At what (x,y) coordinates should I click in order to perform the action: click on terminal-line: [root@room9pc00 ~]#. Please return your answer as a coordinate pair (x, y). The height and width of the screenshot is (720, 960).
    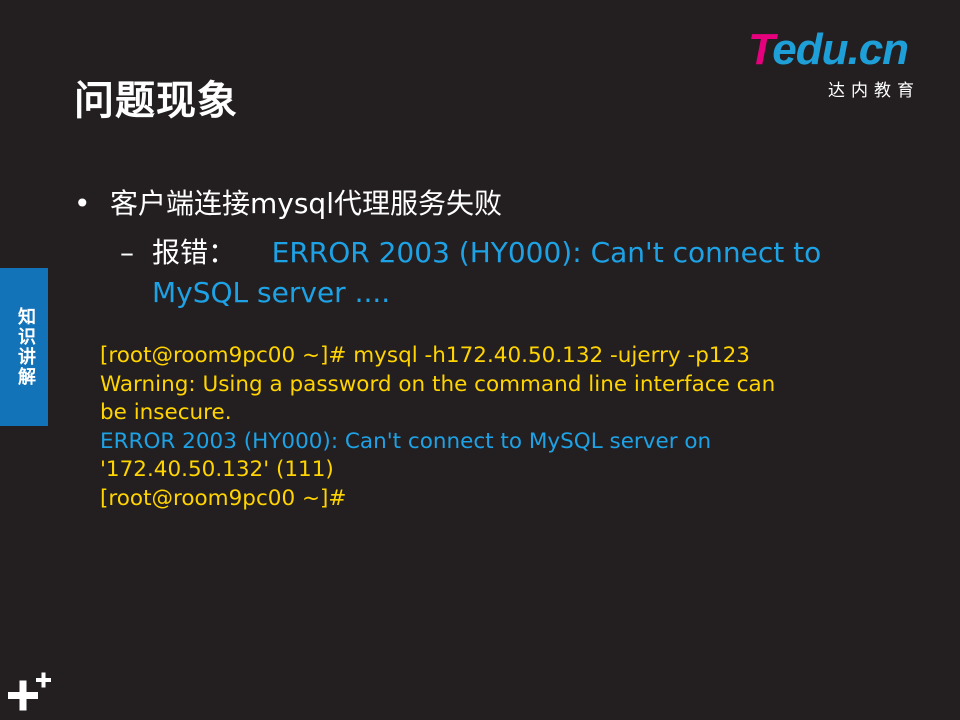
    Looking at the image, I should click on (223, 498).